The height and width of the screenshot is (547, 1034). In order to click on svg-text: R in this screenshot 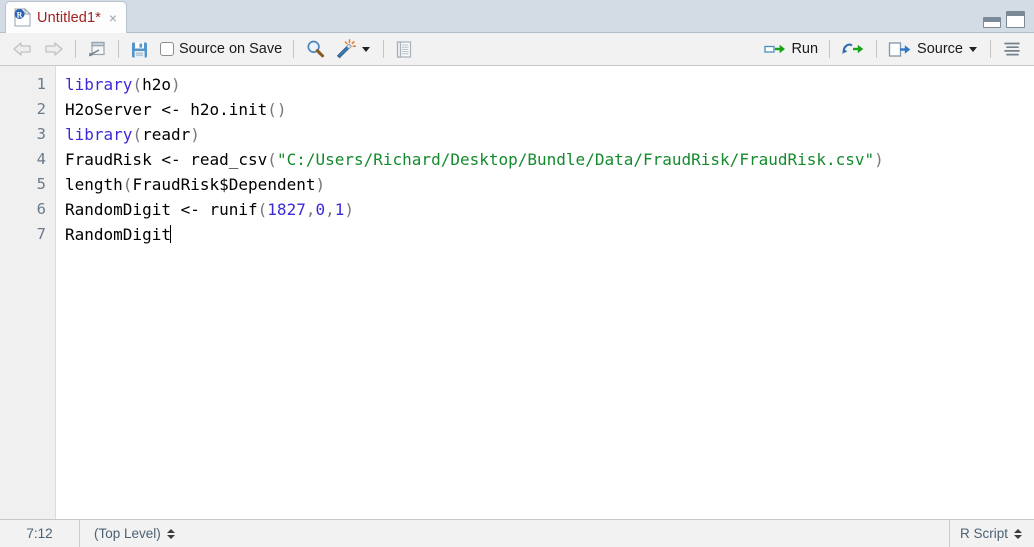, I will do `click(20, 14)`.